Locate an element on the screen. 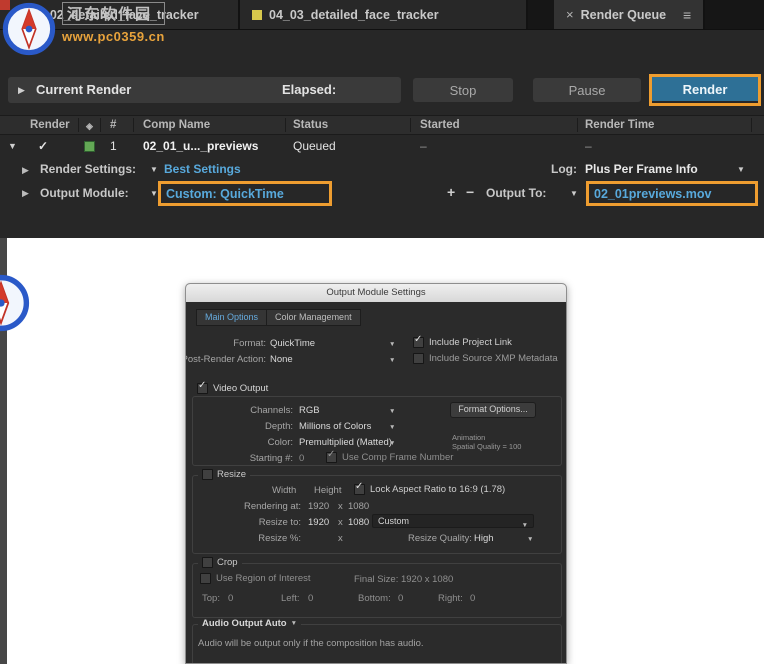  codec-info: Animation Spatial Quality = 100 is located at coordinates (486, 442).